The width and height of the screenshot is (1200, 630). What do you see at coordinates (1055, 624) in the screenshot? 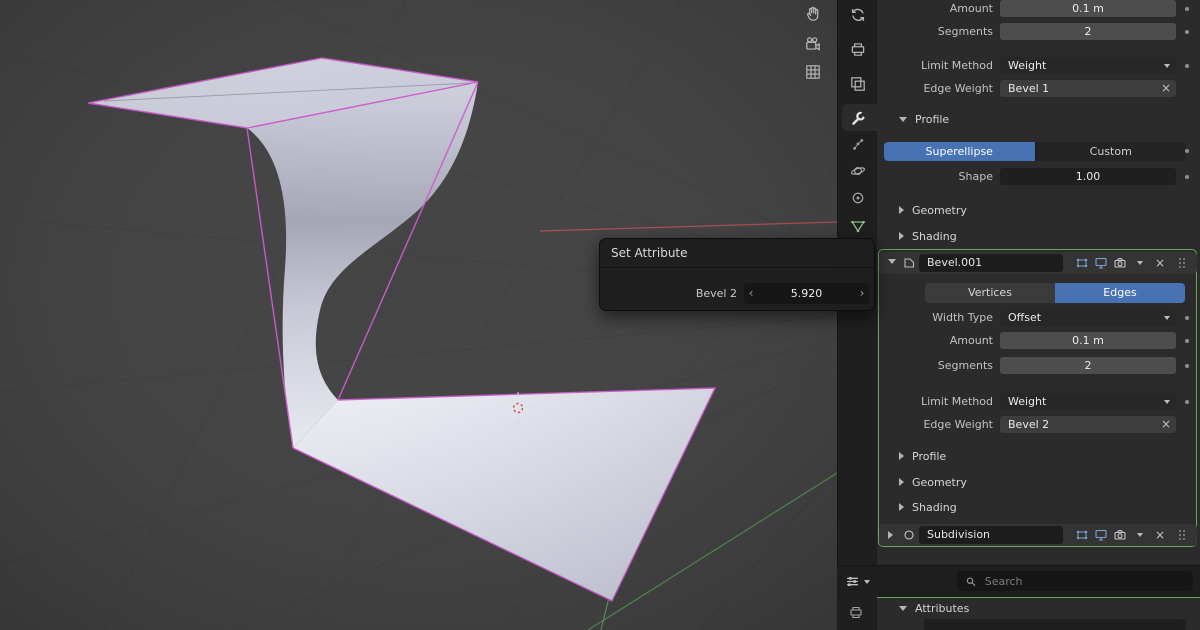
I see `attribute-list-row` at bounding box center [1055, 624].